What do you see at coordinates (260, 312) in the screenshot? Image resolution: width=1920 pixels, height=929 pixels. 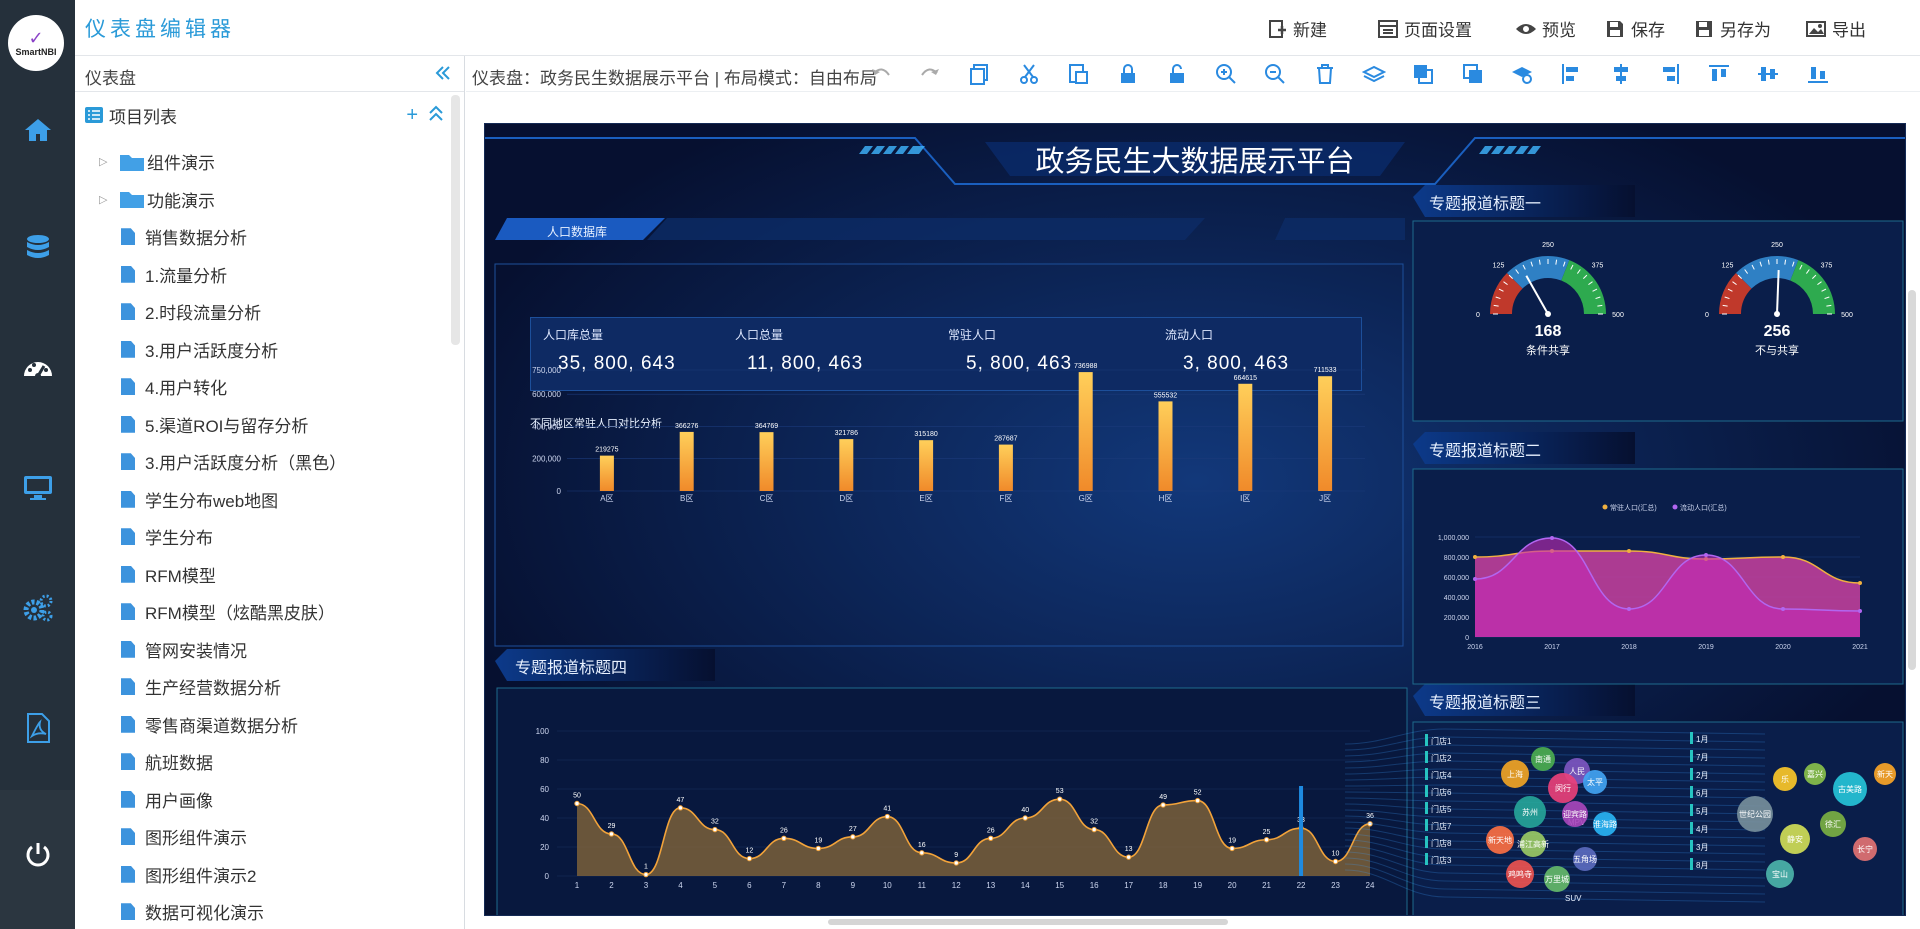 I see `tree-item: 2.时段流量分析` at bounding box center [260, 312].